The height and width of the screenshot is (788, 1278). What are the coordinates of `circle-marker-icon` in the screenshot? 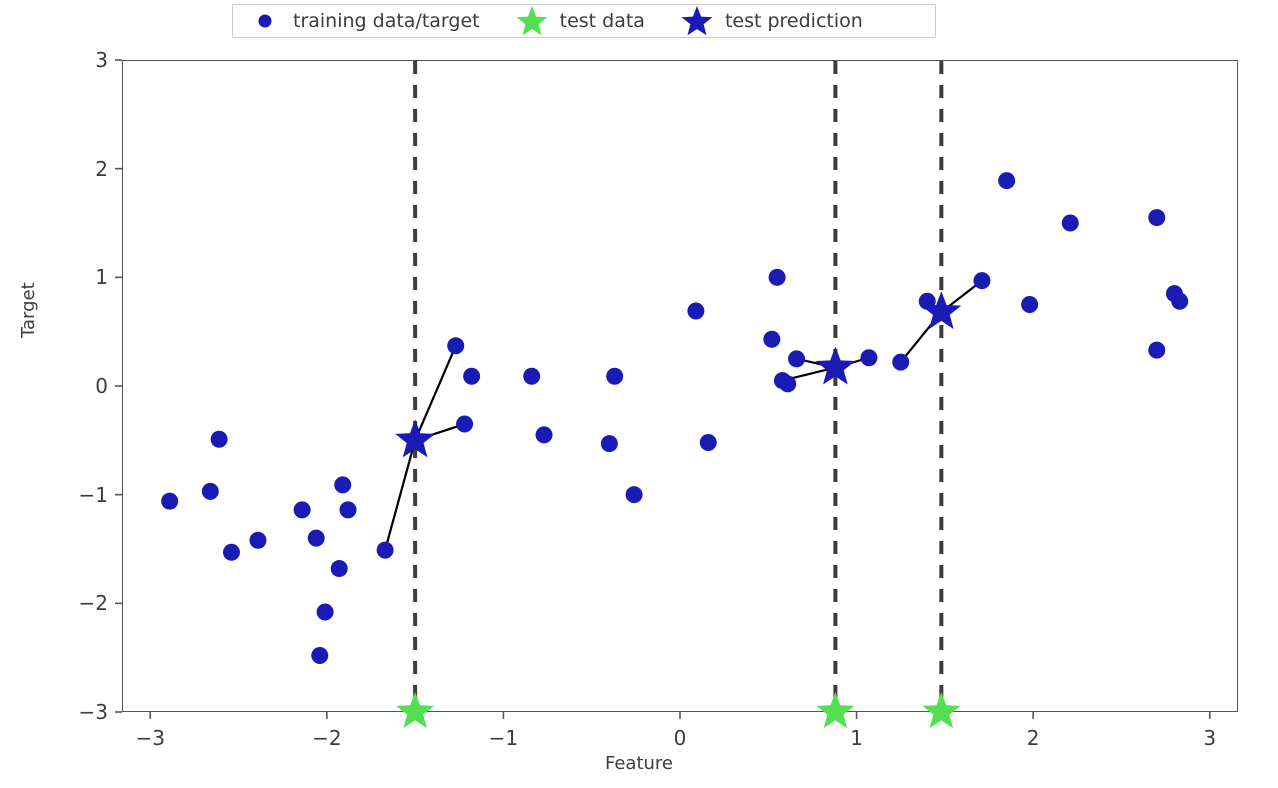 It's located at (265, 21).